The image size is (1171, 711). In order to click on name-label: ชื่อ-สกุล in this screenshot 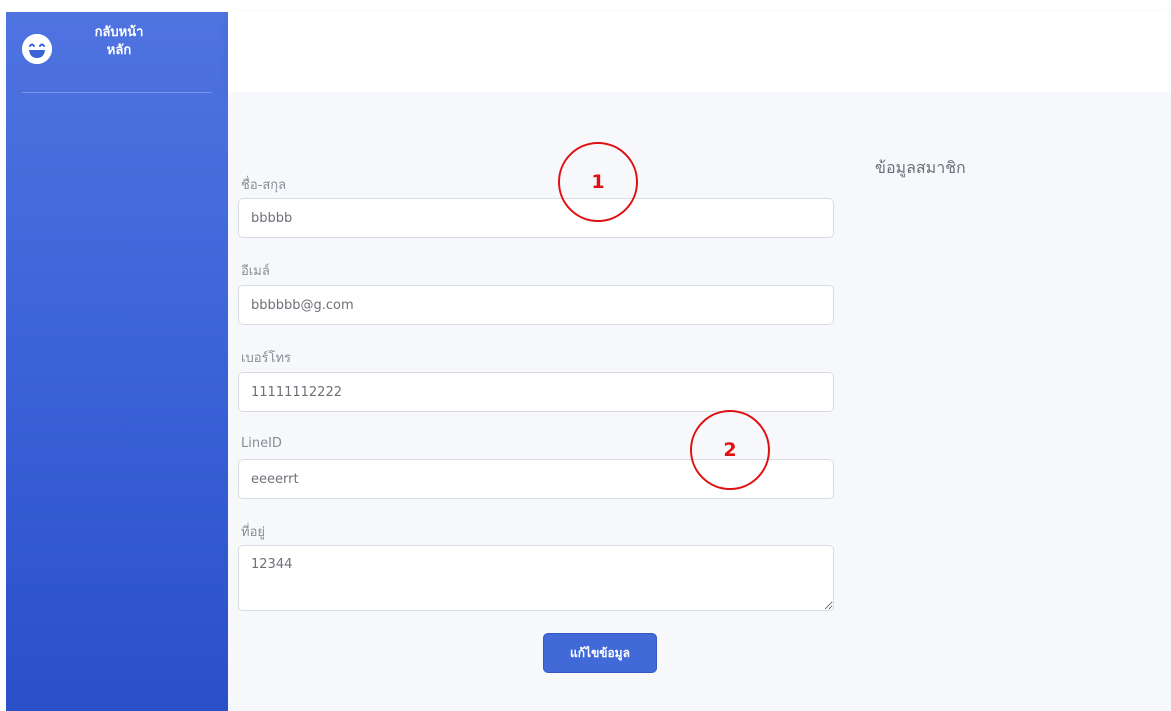, I will do `click(264, 185)`.